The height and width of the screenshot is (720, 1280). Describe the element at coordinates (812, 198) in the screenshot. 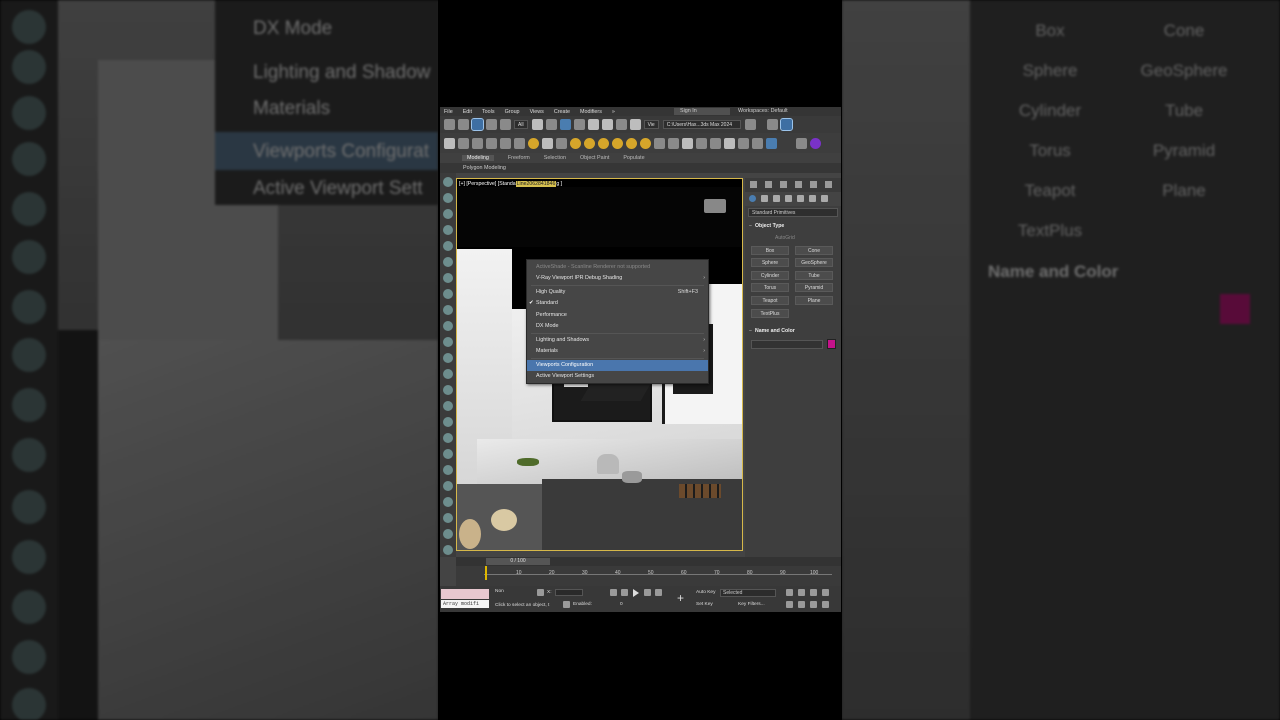

I see `spacewarps-category-icon` at that location.